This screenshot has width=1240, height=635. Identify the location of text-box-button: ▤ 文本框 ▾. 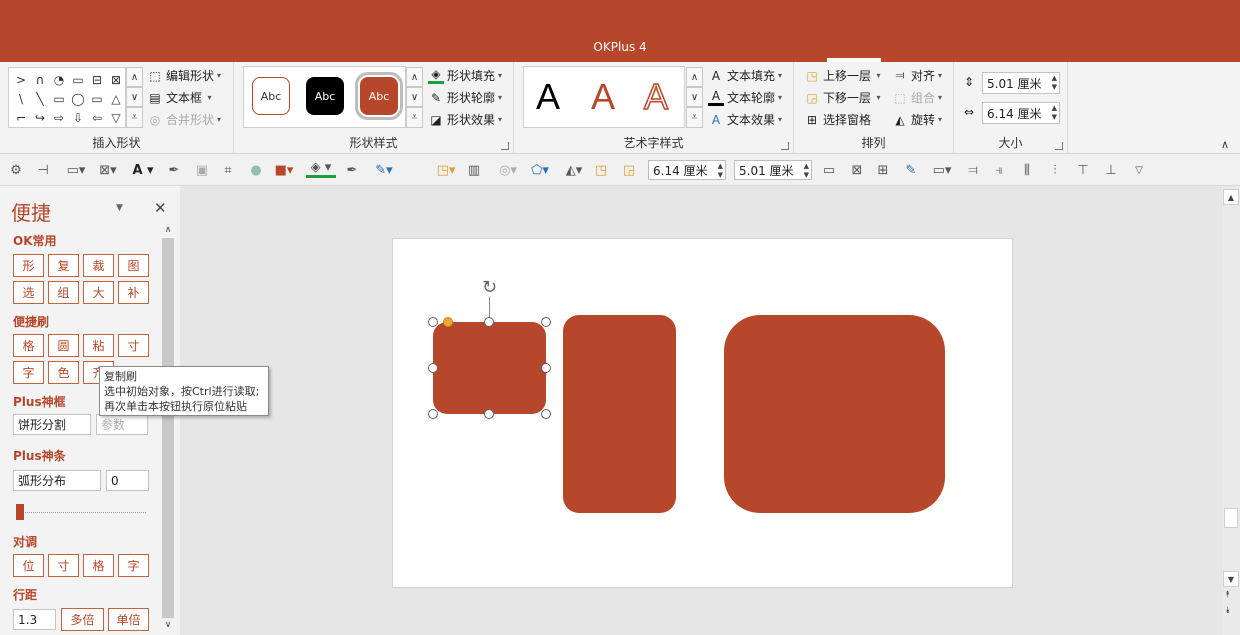
(179, 97).